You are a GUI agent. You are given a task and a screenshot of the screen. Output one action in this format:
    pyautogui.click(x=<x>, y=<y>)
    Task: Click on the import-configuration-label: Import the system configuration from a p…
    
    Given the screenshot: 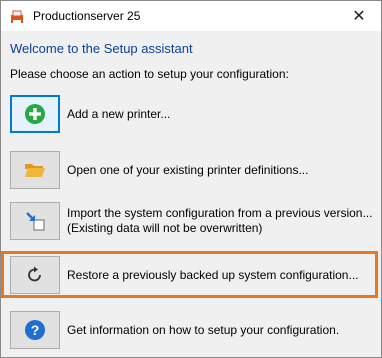 What is the action you would take?
    pyautogui.click(x=220, y=220)
    